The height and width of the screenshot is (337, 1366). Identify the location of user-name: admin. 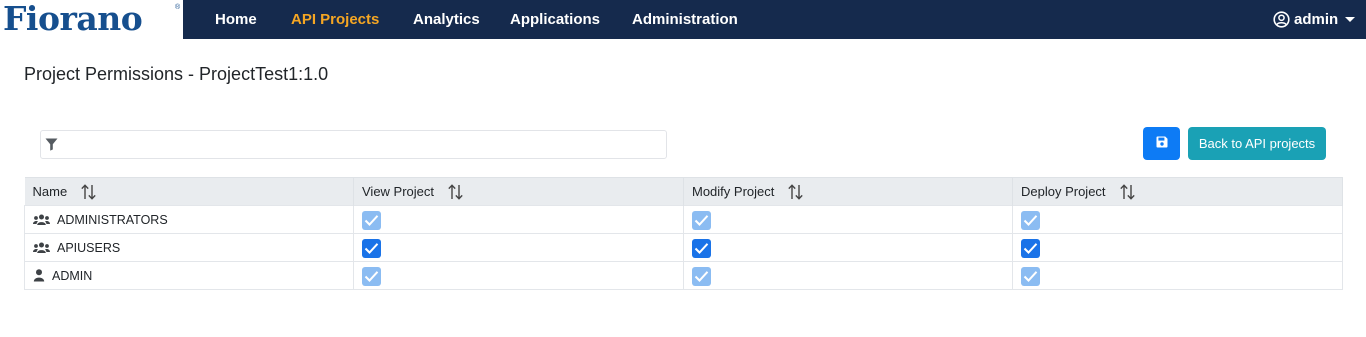
(1316, 19).